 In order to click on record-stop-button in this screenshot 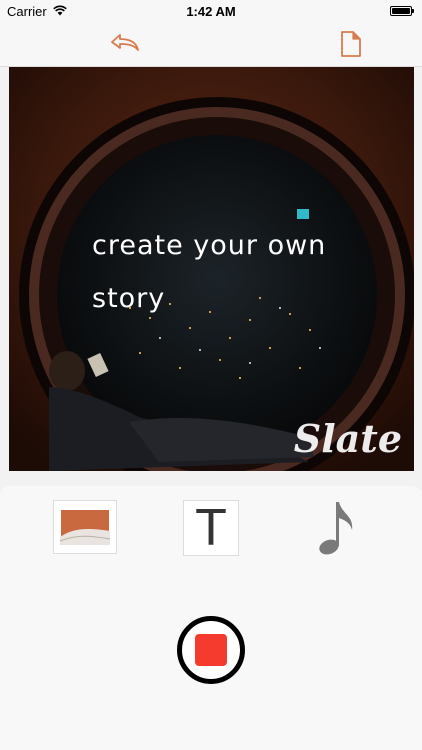, I will do `click(211, 650)`.